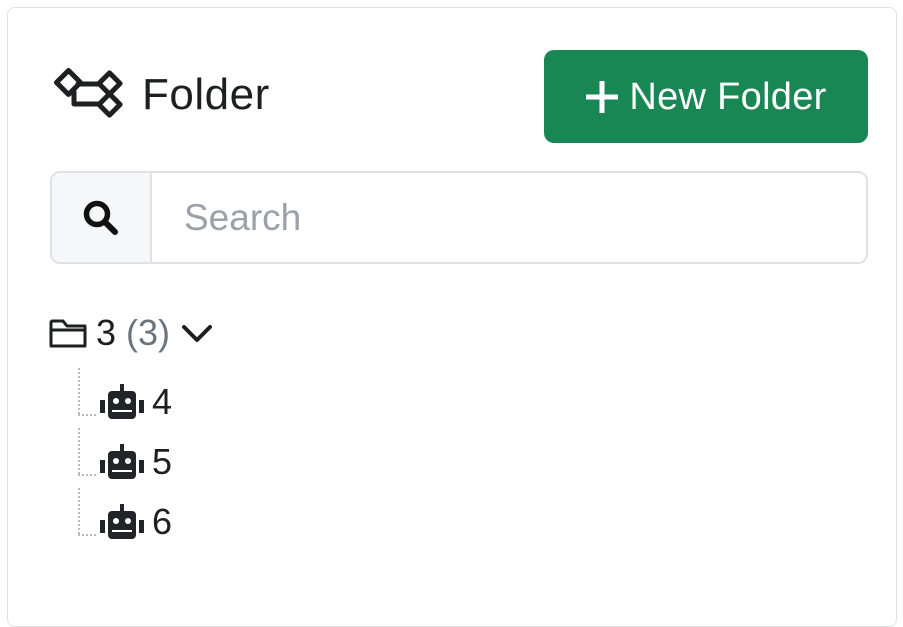 The width and height of the screenshot is (903, 627). I want to click on tree-node-count: (3), so click(148, 332).